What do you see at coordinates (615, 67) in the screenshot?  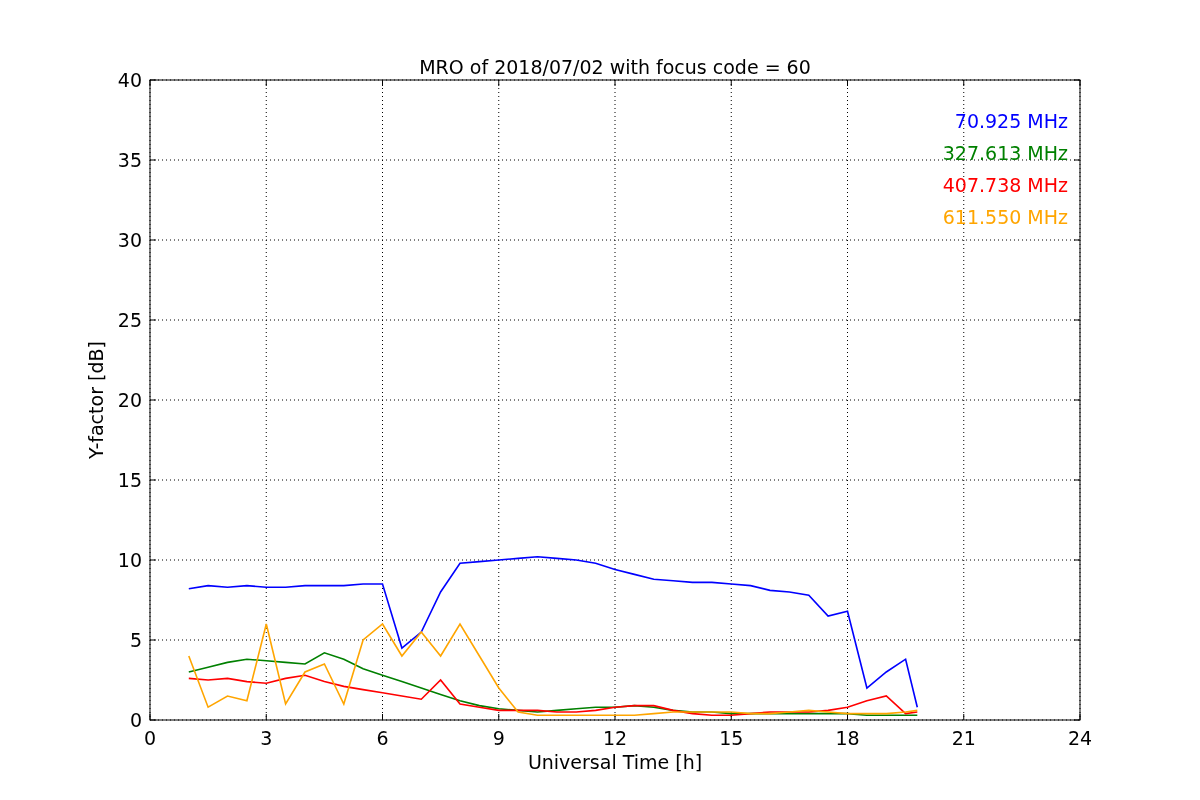 I see `chart-title: MRO of 2018/07/02 with focus code = 60` at bounding box center [615, 67].